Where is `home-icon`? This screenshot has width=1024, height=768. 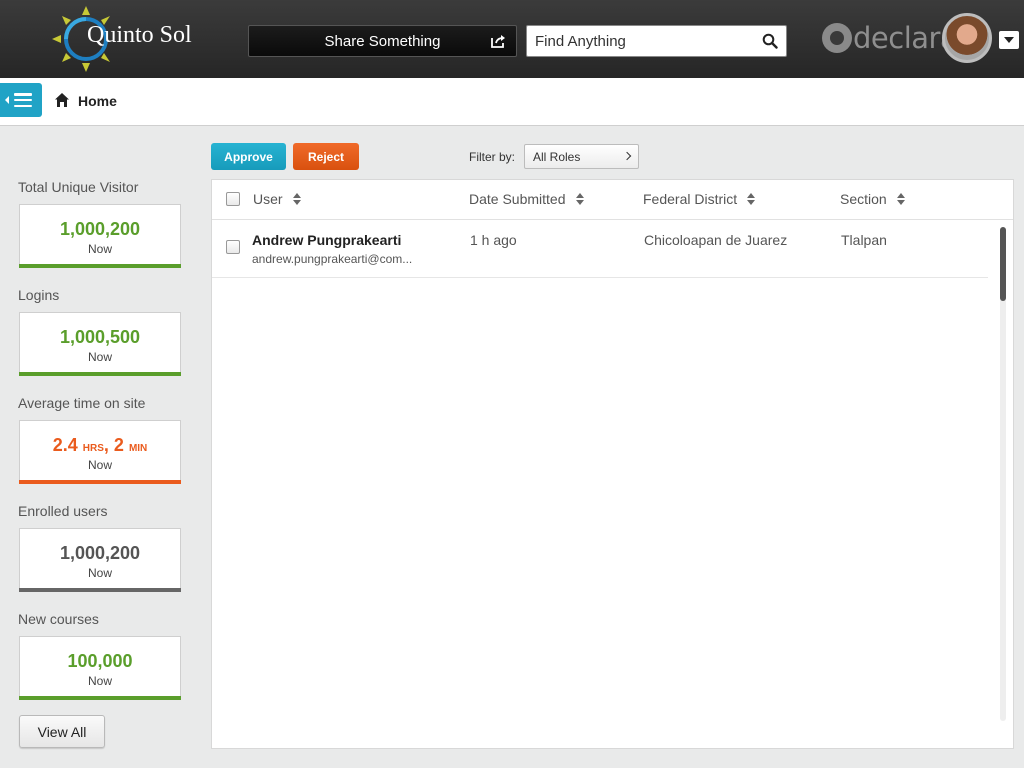 home-icon is located at coordinates (62, 100).